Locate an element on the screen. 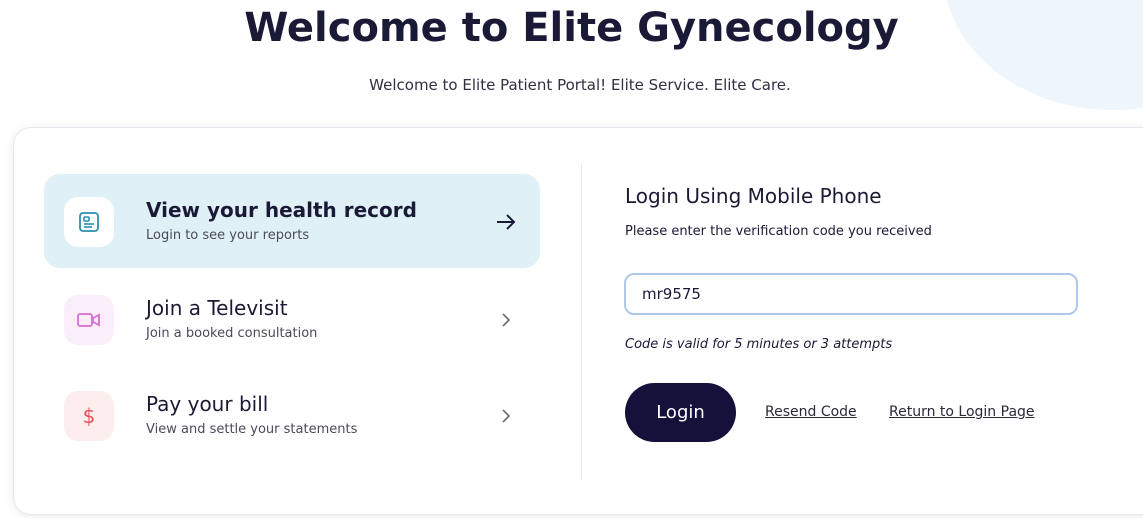 The width and height of the screenshot is (1143, 518). page-title: Welcome to Elite Gynecology is located at coordinates (571, 28).